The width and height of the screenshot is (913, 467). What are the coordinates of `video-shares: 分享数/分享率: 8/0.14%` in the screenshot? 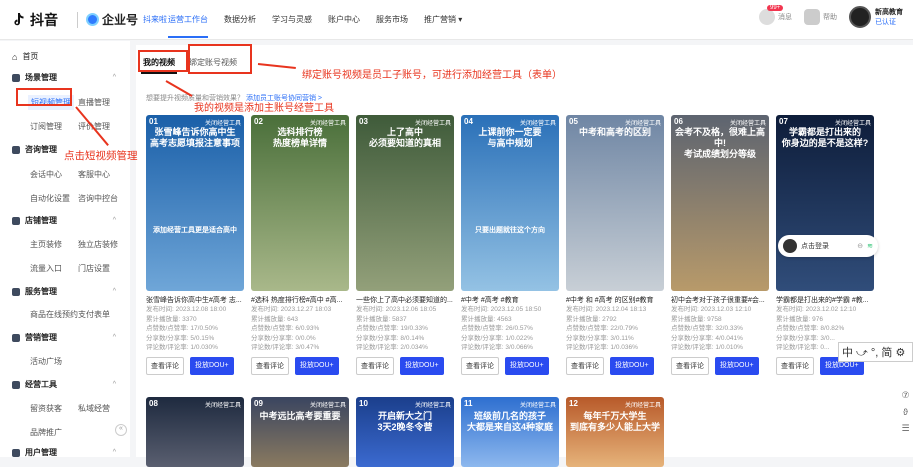 It's located at (390, 338).